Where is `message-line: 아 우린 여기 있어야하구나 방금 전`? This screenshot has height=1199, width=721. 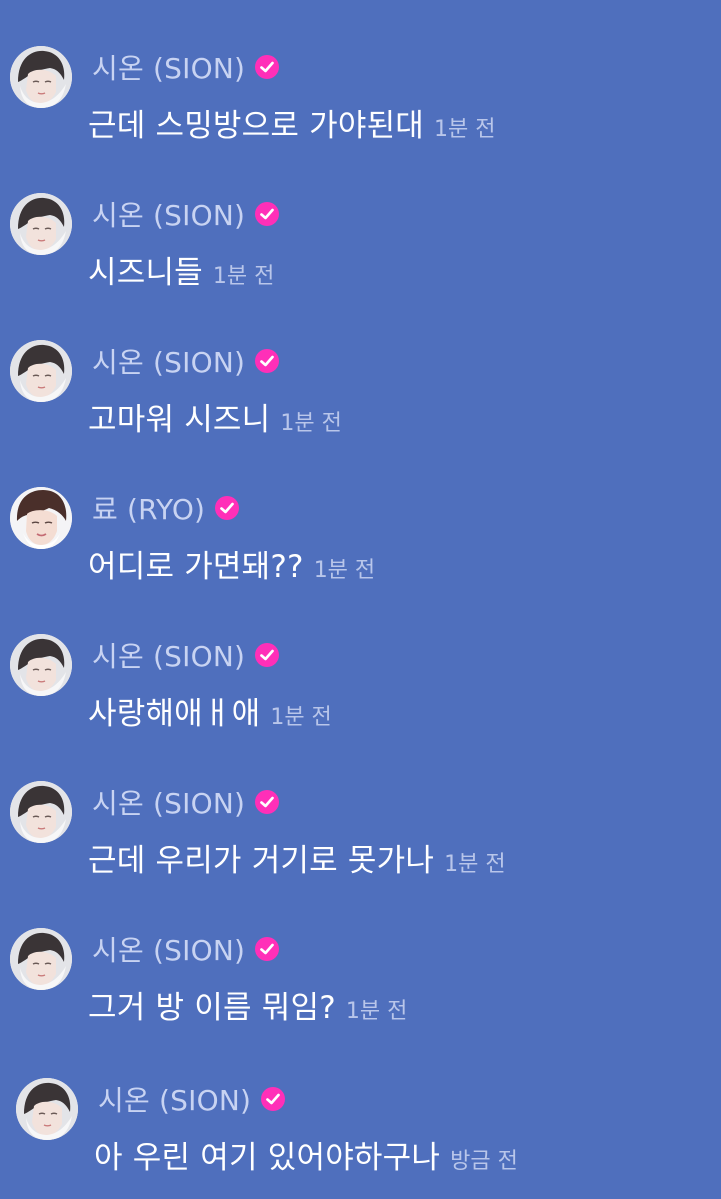
message-line: 아 우린 여기 있어야하구나 방금 전 is located at coordinates (306, 1154).